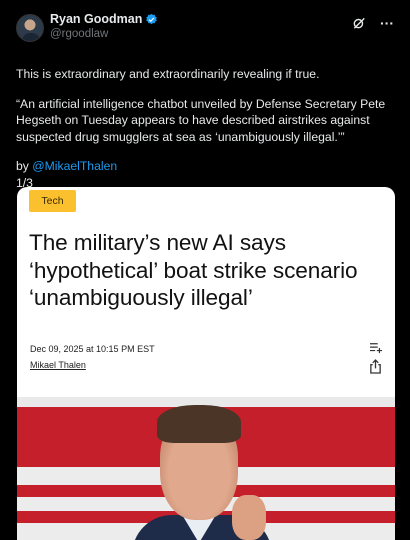 The width and height of the screenshot is (410, 540). Describe the element at coordinates (52, 201) in the screenshot. I see `category-tag: Tech` at that location.